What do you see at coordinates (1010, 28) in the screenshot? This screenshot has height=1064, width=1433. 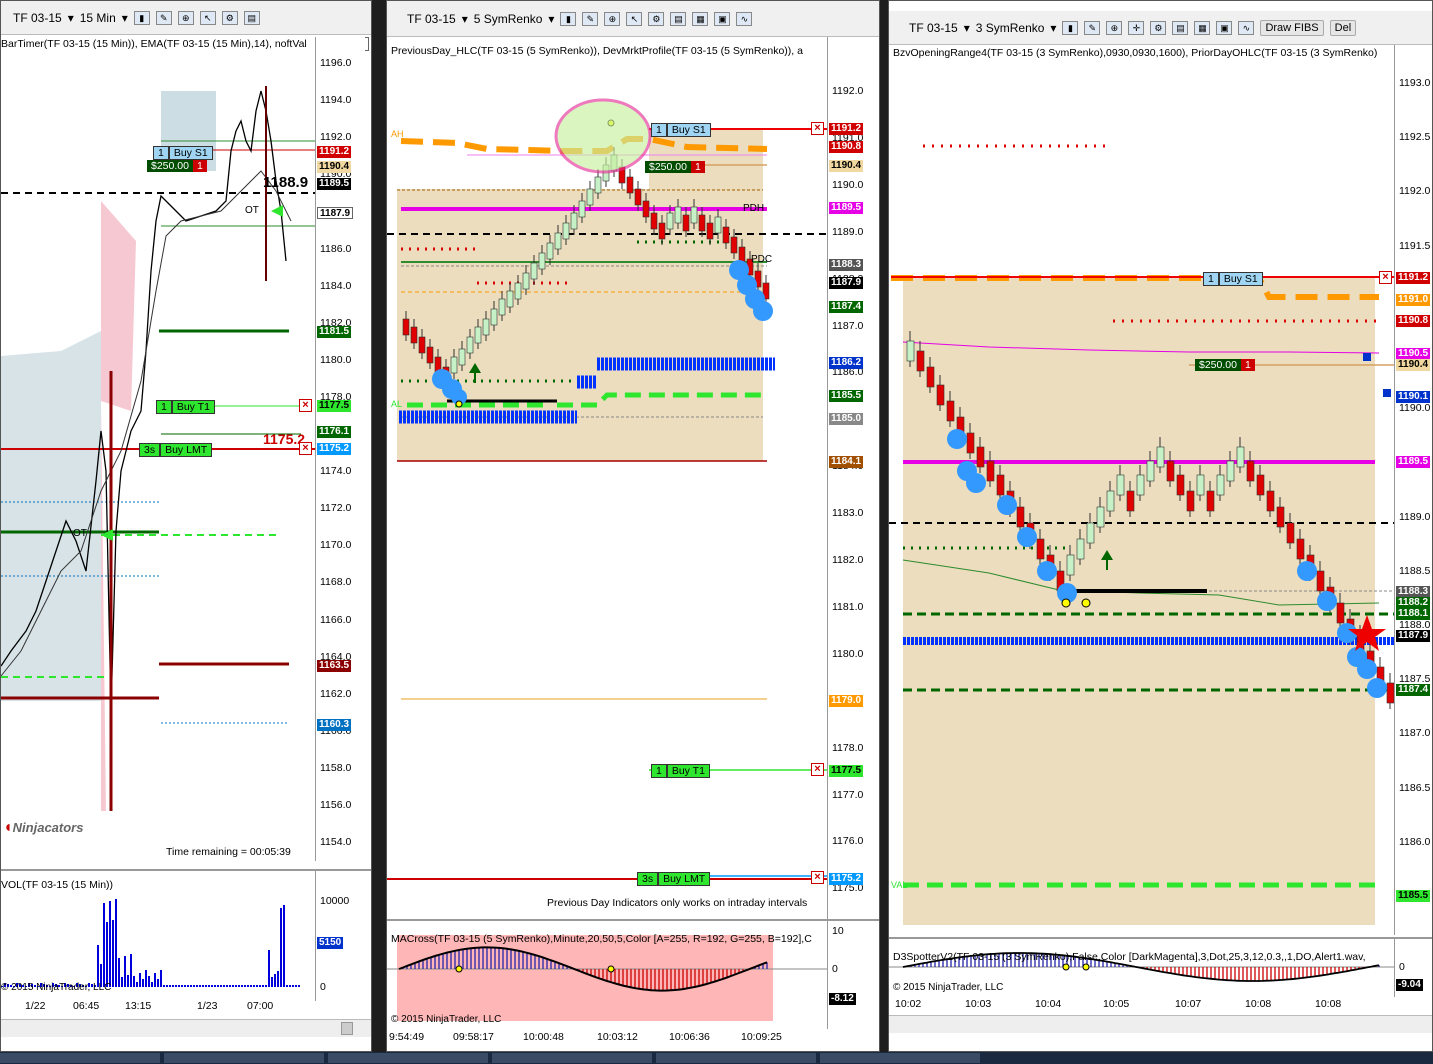 I see `interval-selector: 3 SymRenko` at bounding box center [1010, 28].